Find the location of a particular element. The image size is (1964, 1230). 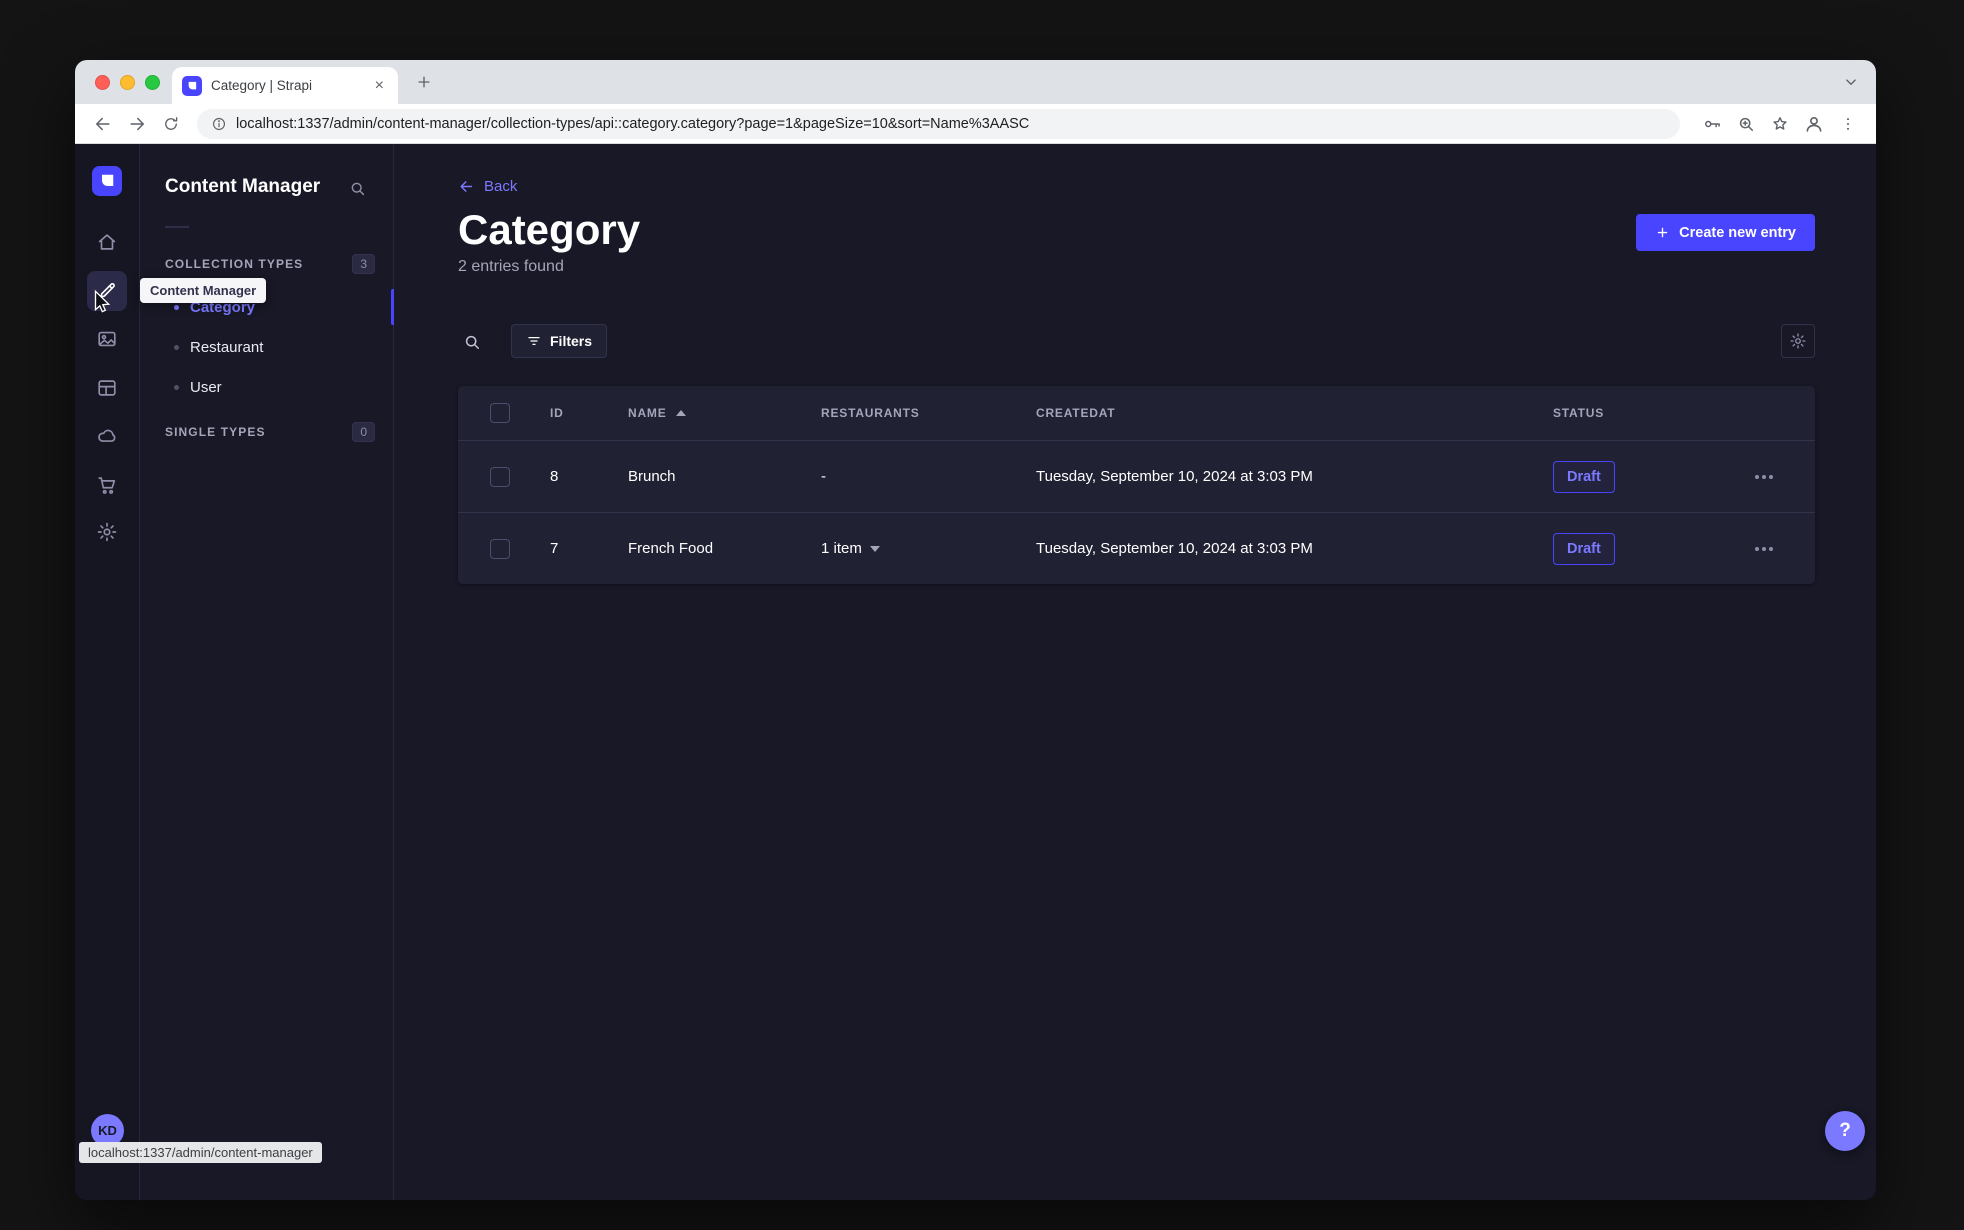

strapi-logo is located at coordinates (107, 181).